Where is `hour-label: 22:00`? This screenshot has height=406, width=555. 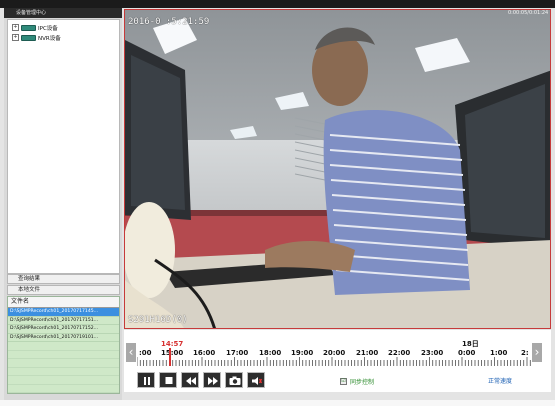
hour-label: 22:00 is located at coordinates (399, 353).